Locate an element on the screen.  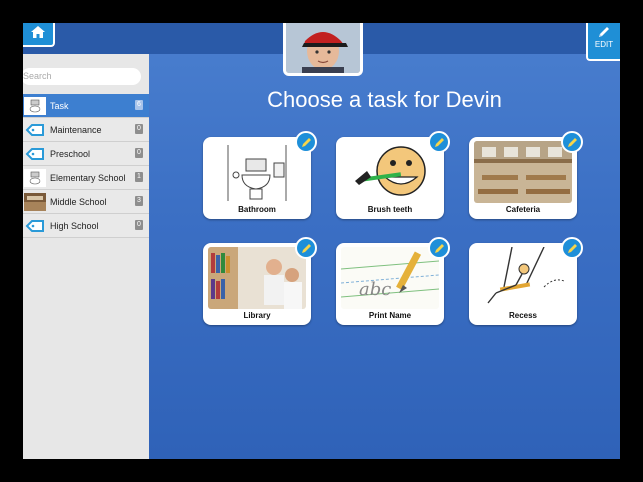
page-title: Choose a task for Devin is located at coordinates (384, 99).